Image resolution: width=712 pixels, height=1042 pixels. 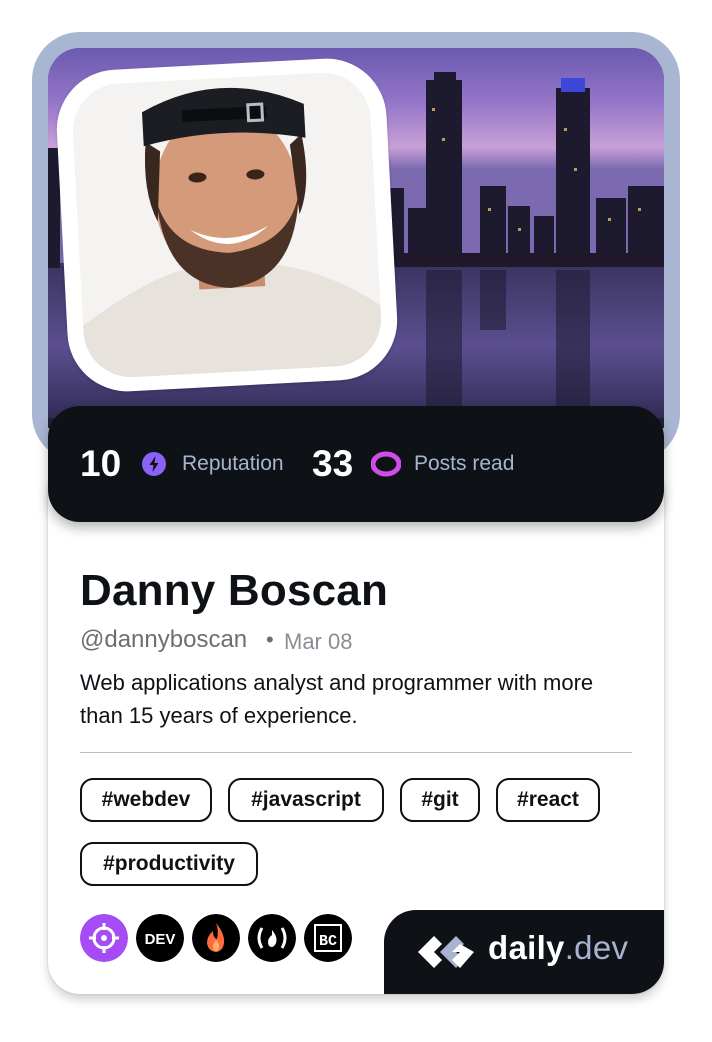 I want to click on tag-react: #react, so click(x=548, y=800).